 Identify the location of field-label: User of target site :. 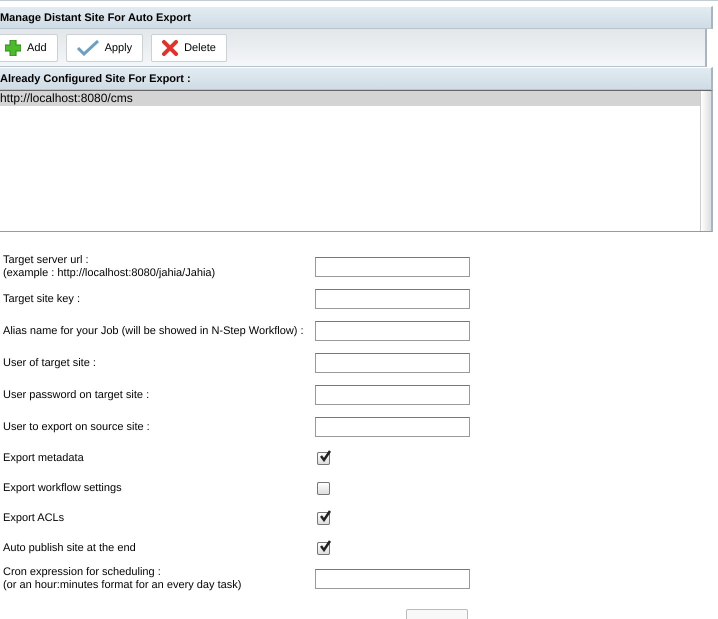
(50, 363).